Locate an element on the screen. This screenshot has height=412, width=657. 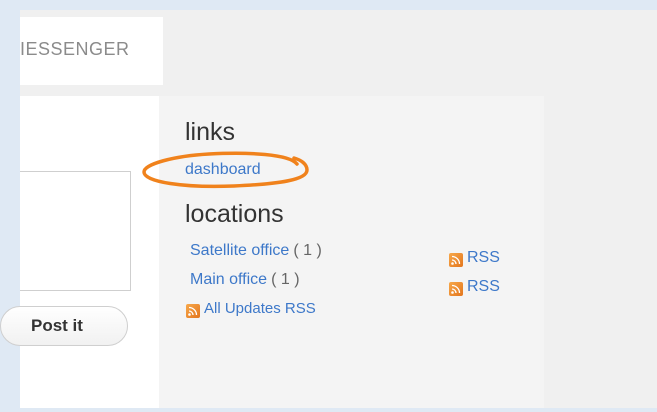
header-tab: IESSENGER is located at coordinates (91, 51).